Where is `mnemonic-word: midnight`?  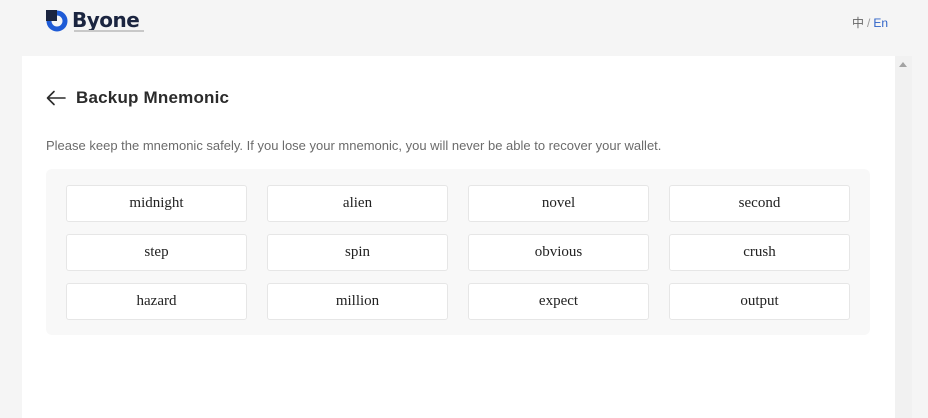 mnemonic-word: midnight is located at coordinates (156, 203).